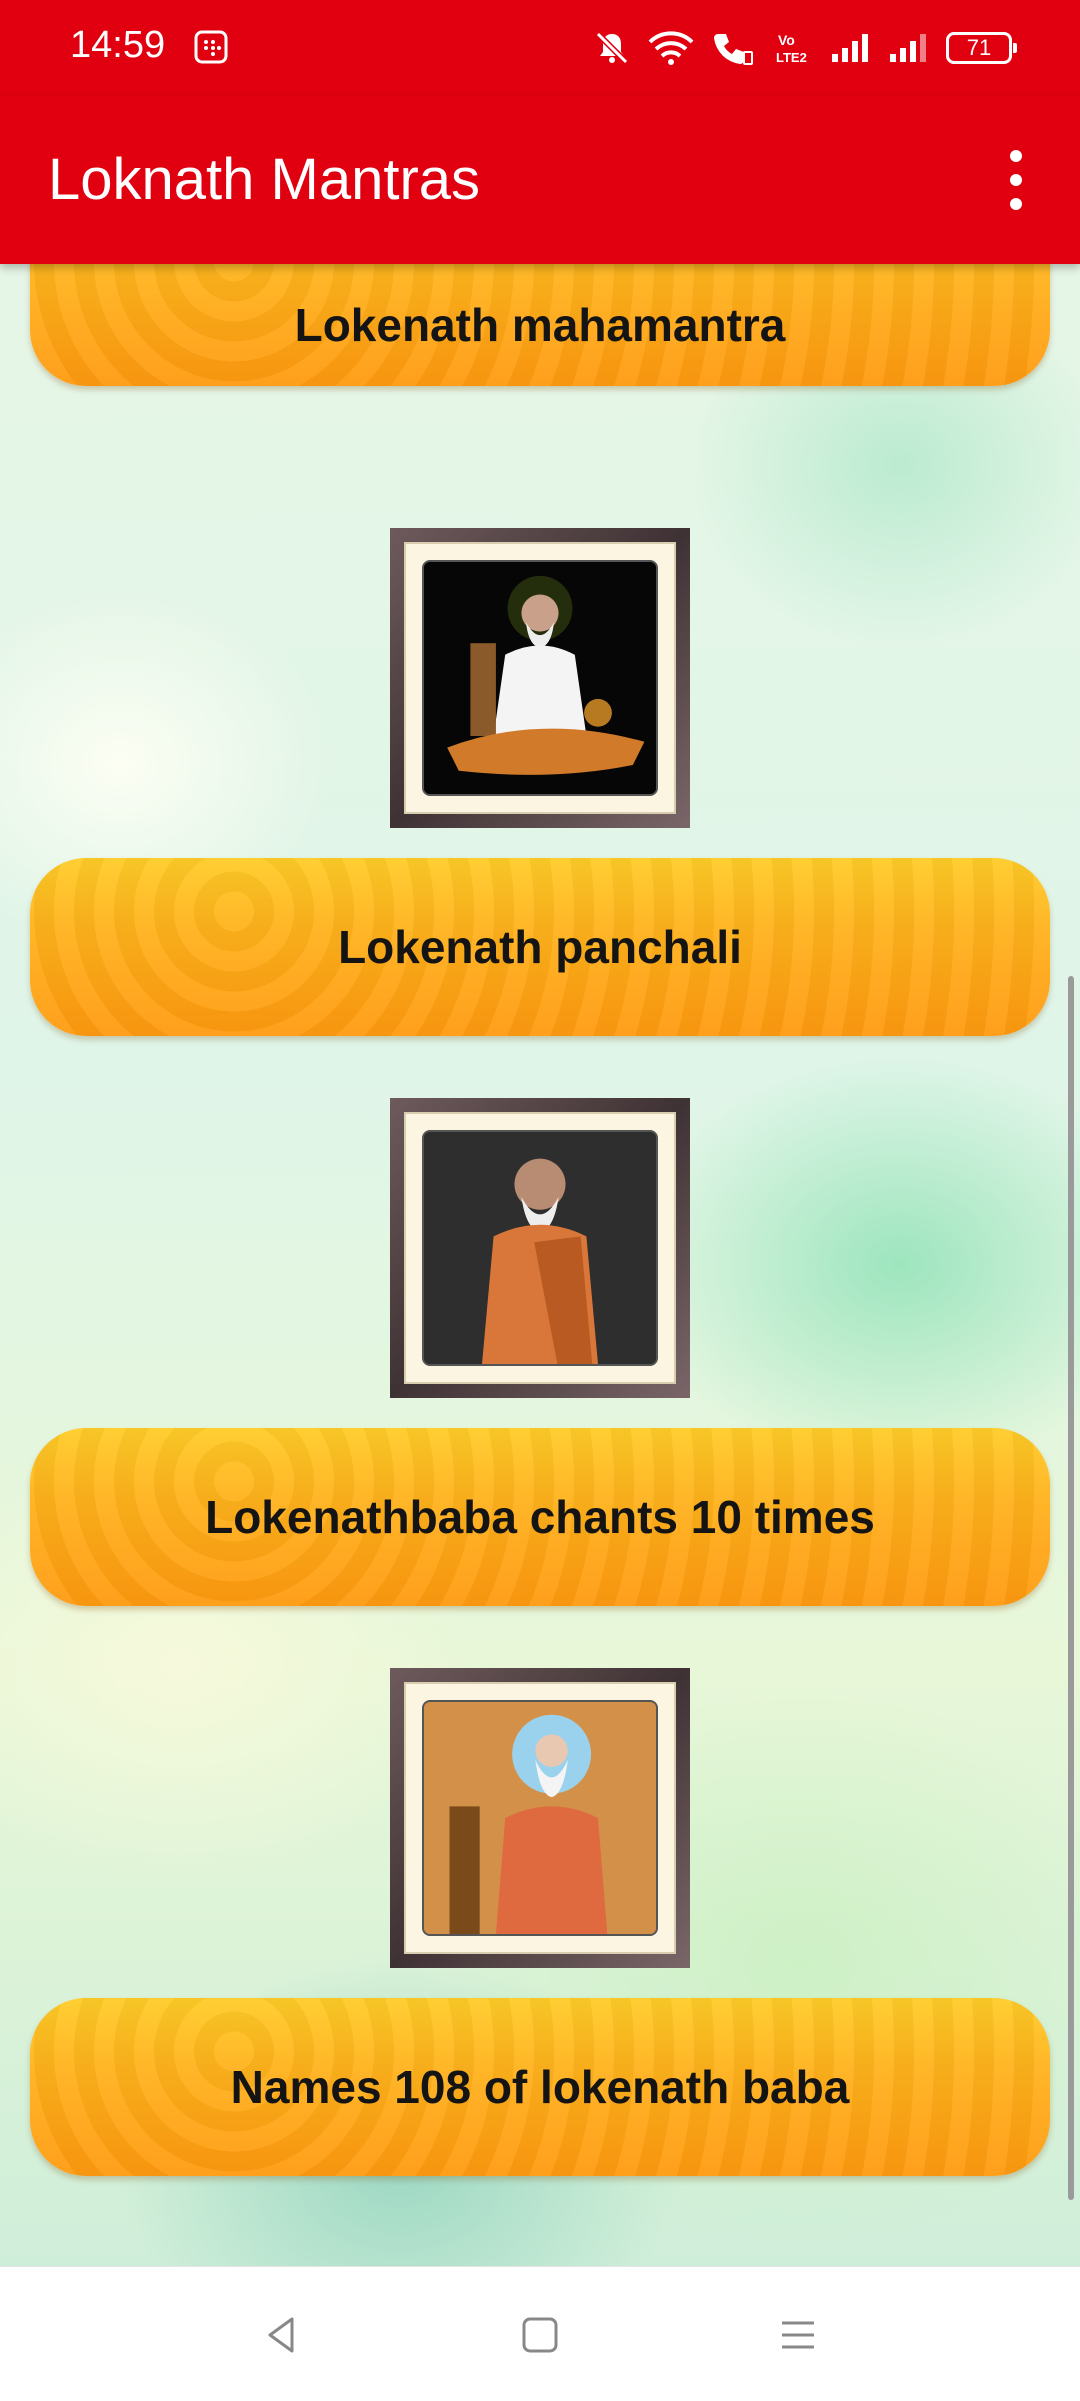 The width and height of the screenshot is (1080, 2401). I want to click on app-bar: Loknath Mantras, so click(540, 180).